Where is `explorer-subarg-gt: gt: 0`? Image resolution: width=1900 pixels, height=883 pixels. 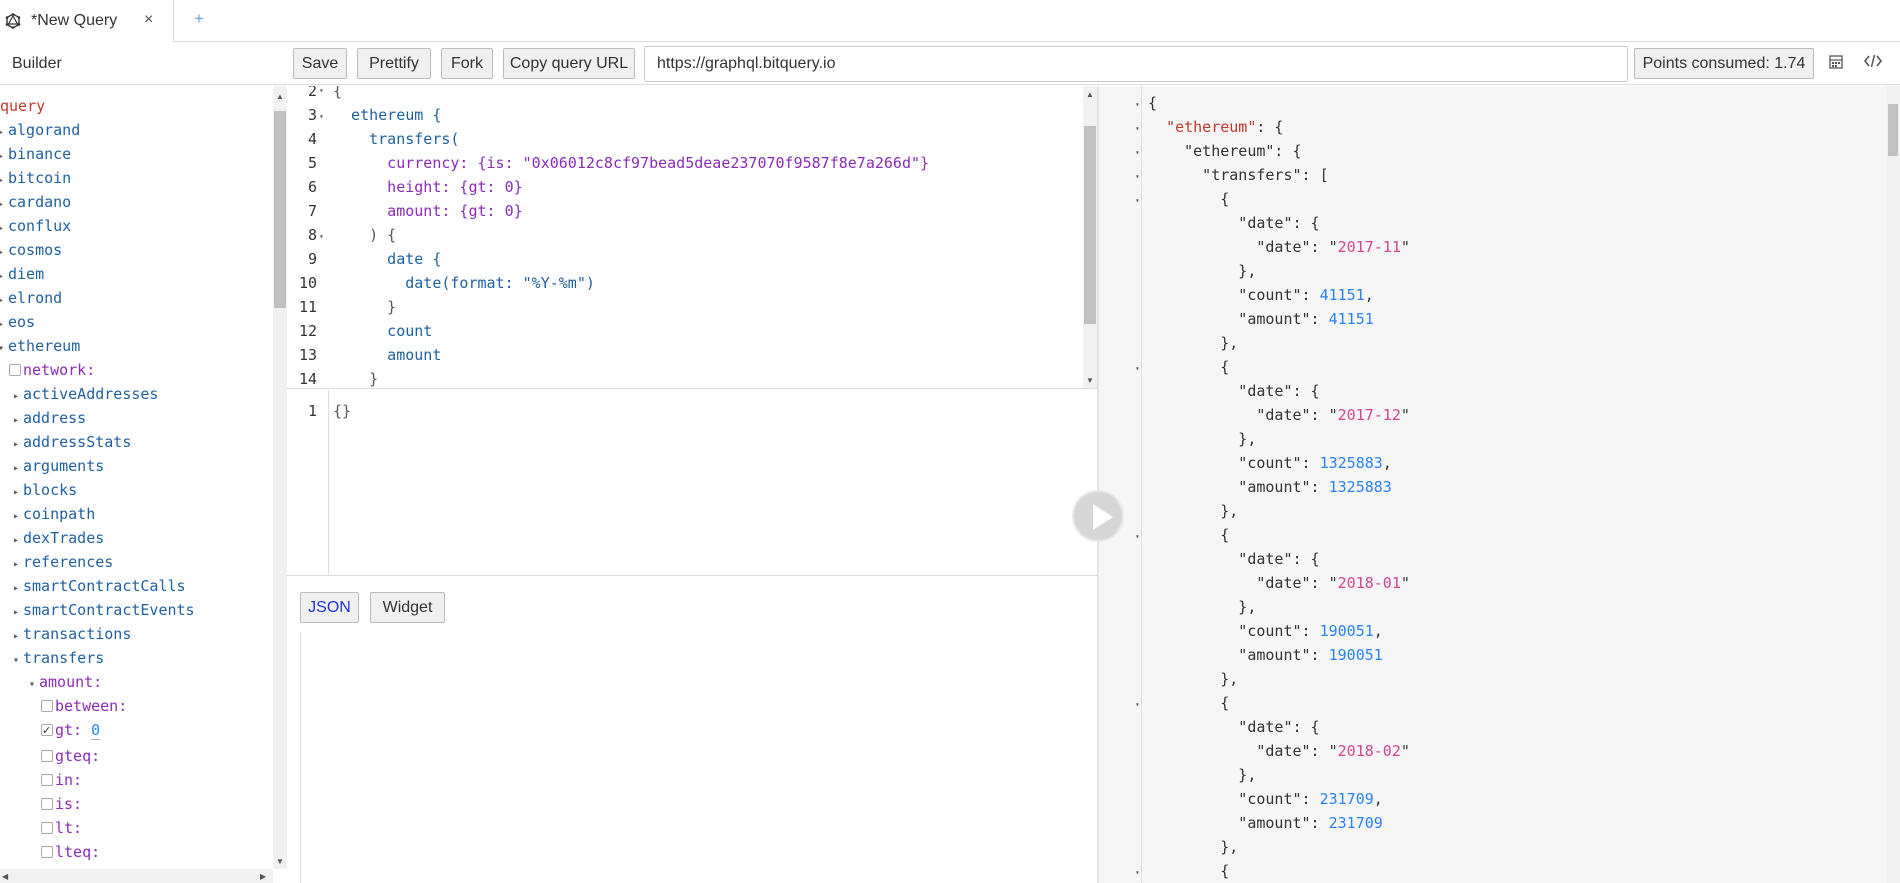
explorer-subarg-gt: gt: 0 is located at coordinates (70, 730).